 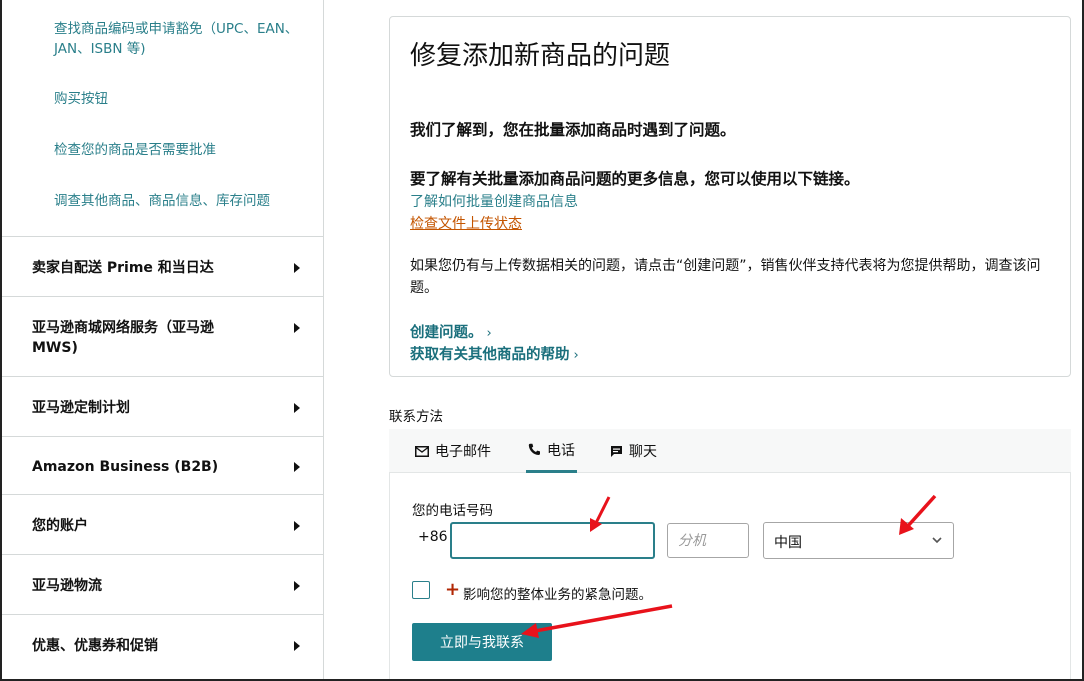 I want to click on chat-icon, so click(x=616, y=451).